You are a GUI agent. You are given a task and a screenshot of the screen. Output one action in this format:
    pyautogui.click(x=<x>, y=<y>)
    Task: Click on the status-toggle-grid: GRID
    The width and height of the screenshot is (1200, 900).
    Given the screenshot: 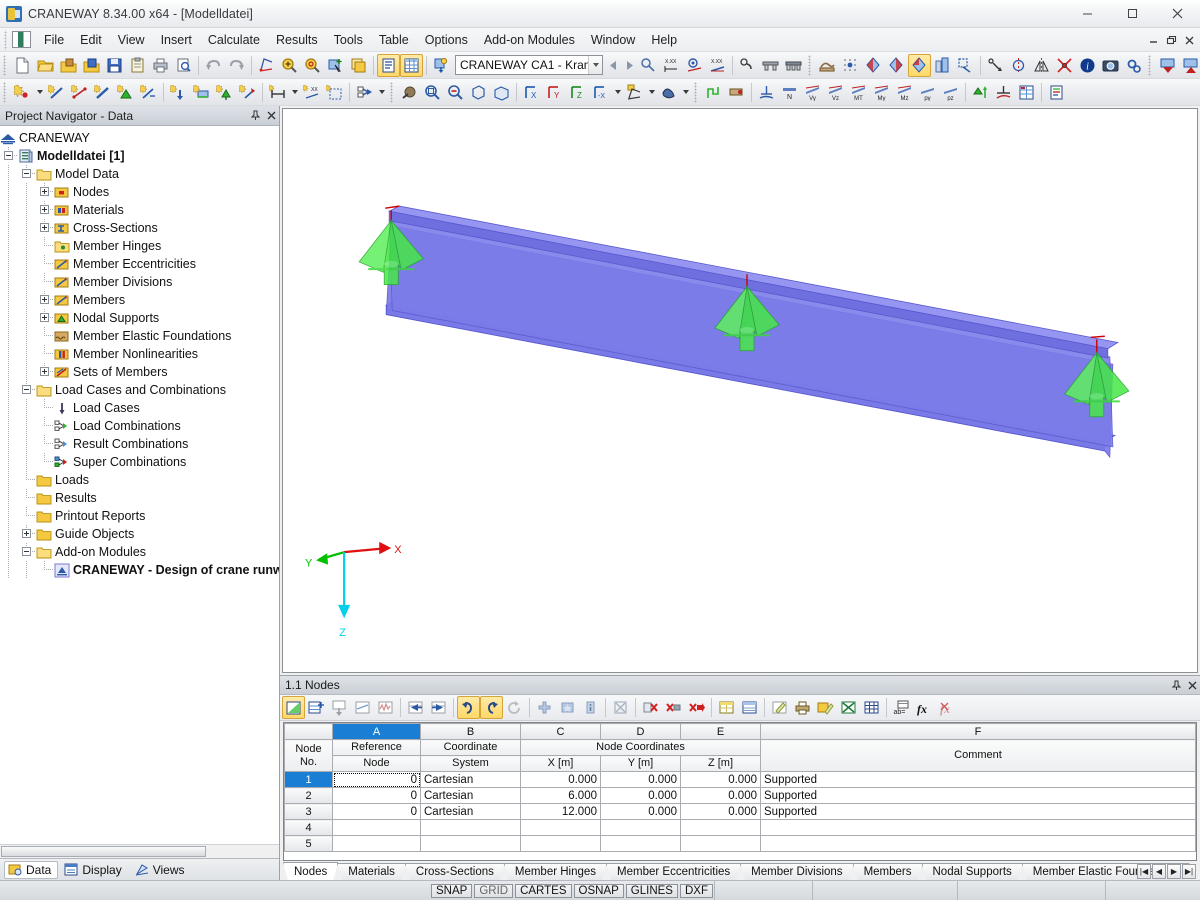 What is the action you would take?
    pyautogui.click(x=494, y=890)
    